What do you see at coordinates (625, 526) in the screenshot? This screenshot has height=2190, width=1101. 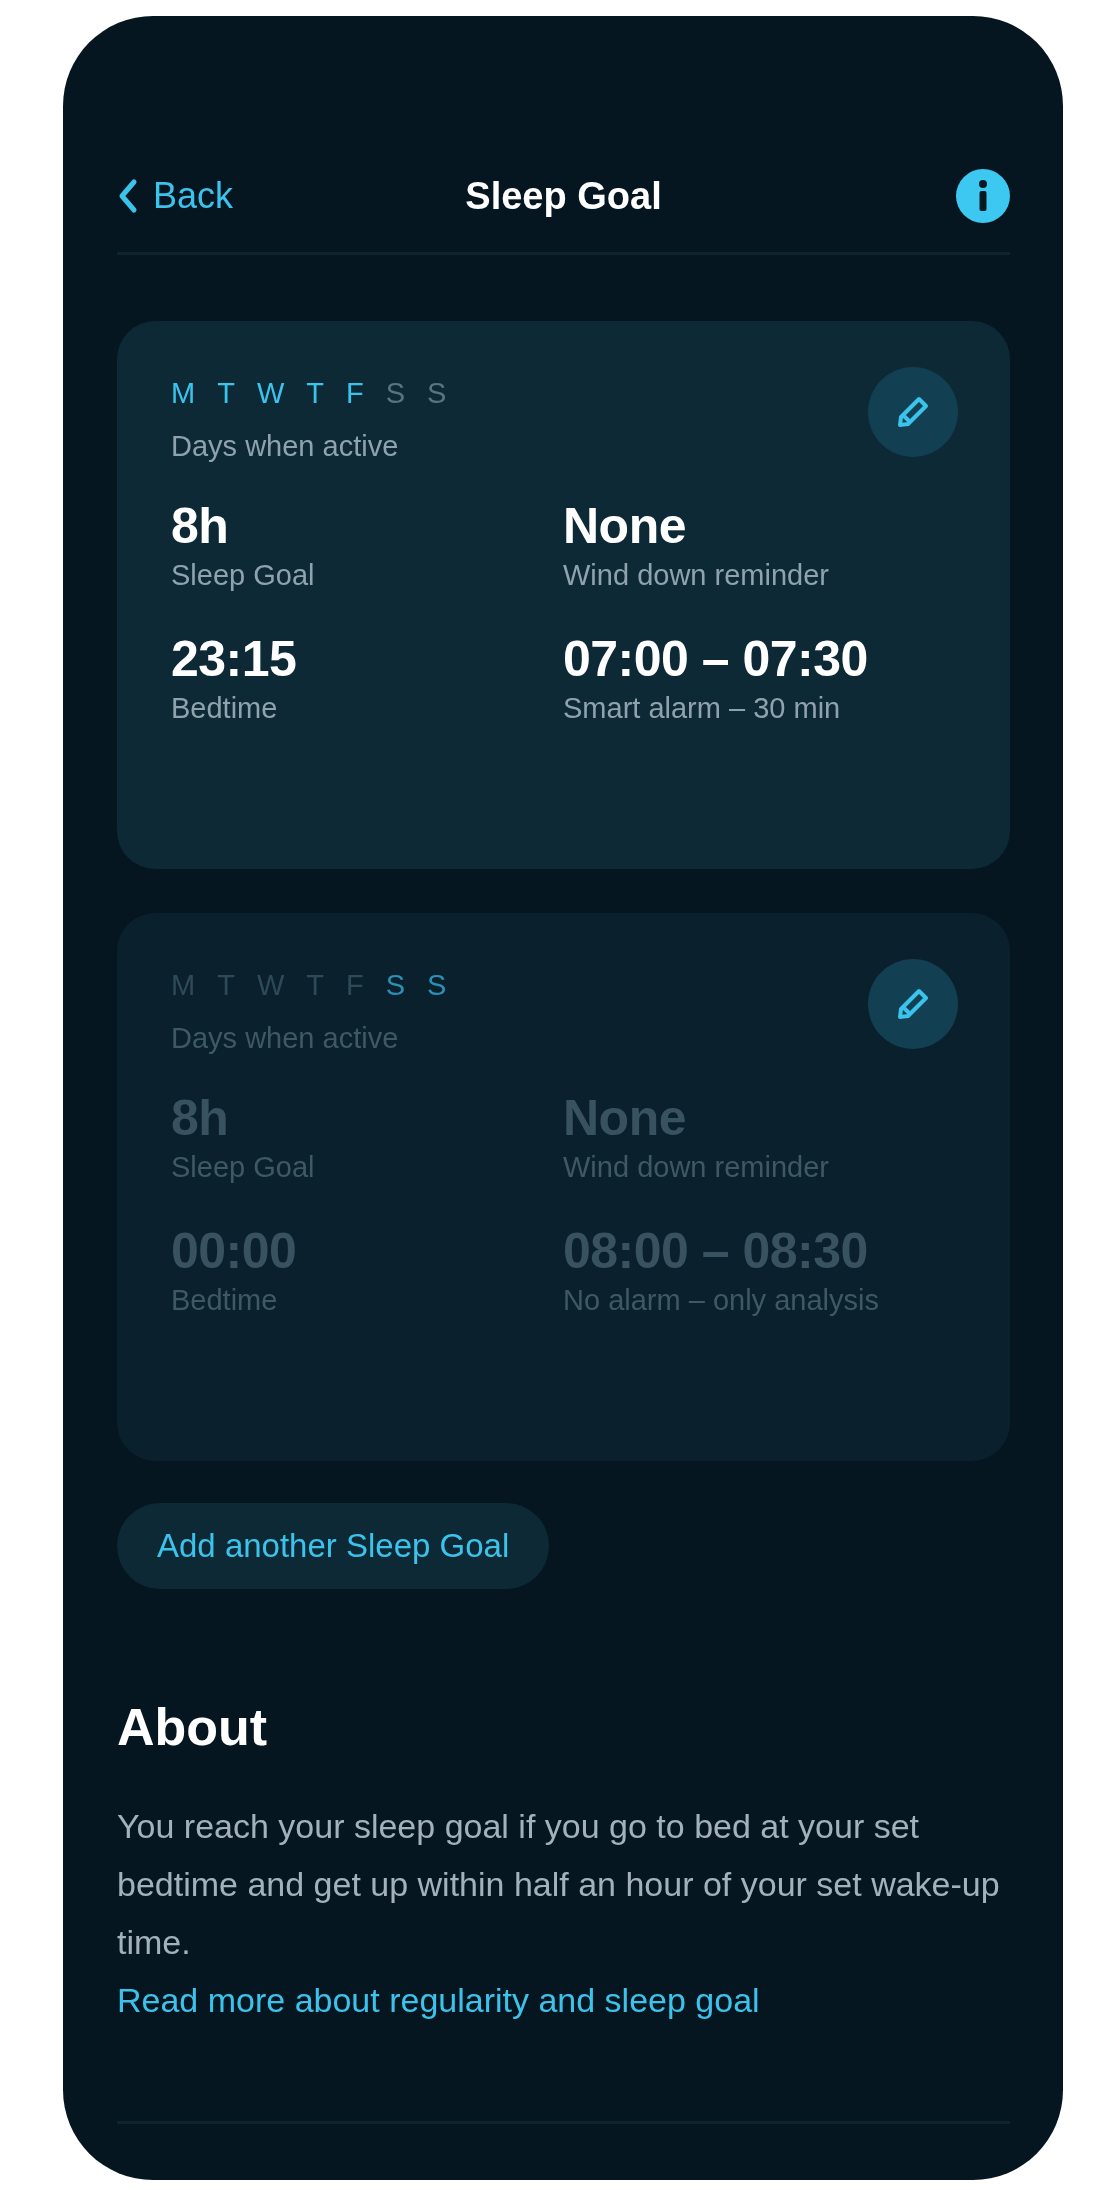 I see `stat-value: None` at bounding box center [625, 526].